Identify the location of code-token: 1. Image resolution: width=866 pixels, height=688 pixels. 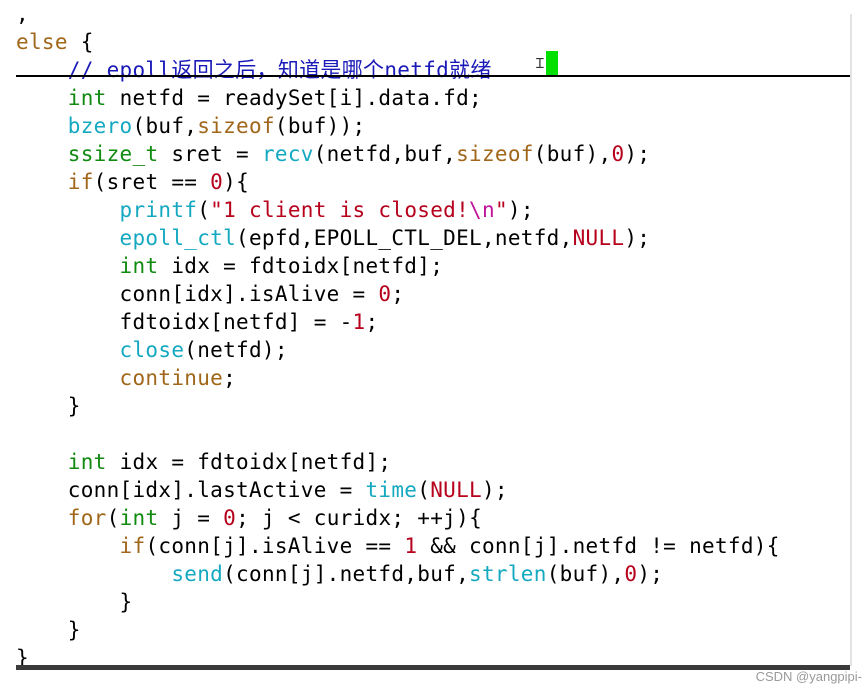
(411, 546).